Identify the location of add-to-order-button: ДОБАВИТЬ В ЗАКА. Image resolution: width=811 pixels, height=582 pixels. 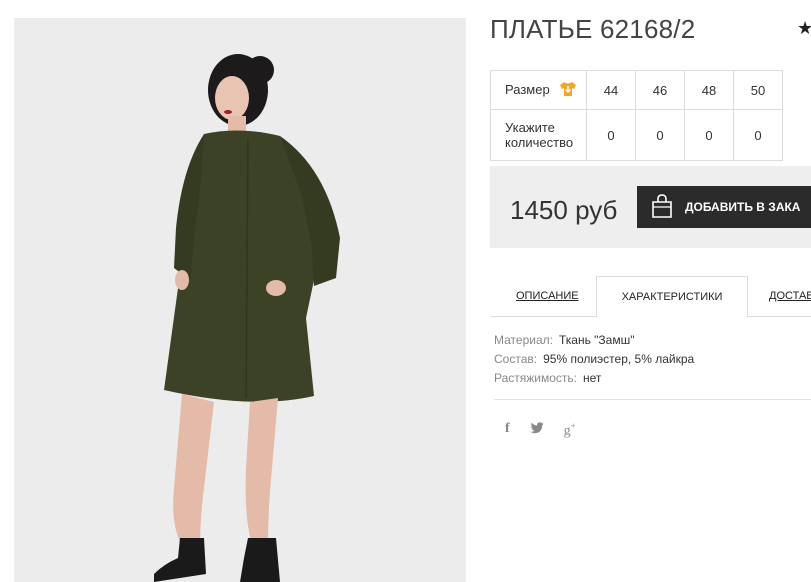
(724, 207).